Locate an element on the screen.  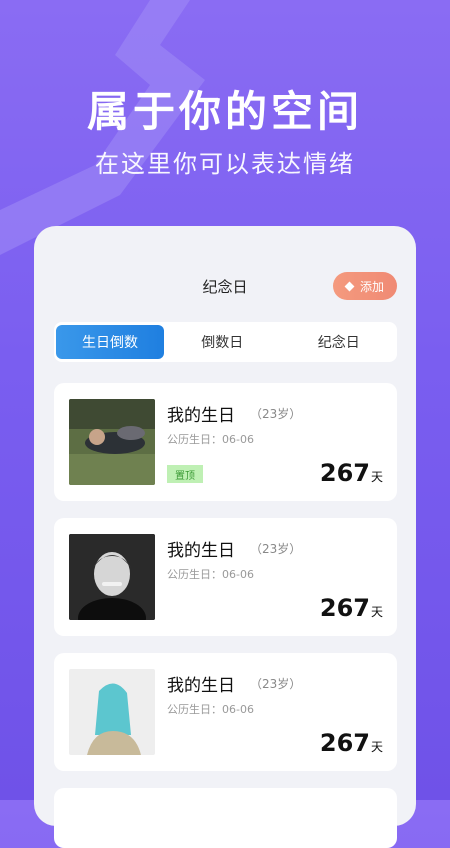
tab-bar: 生日倒数 倒数日 纪念日 is located at coordinates (225, 342).